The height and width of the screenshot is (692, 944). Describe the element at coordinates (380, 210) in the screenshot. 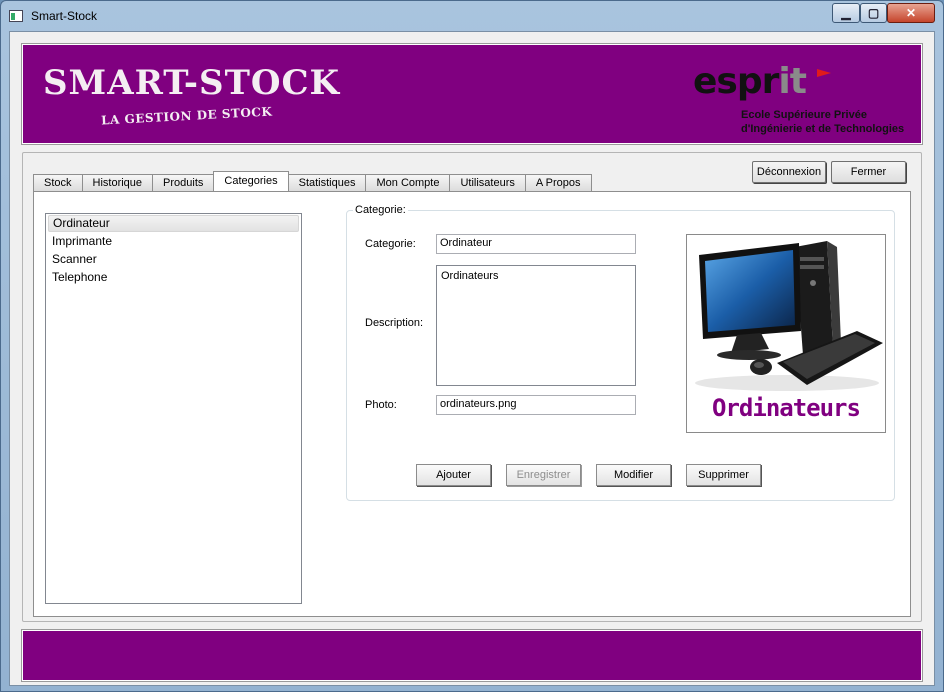

I see `group-title: Categorie:` at that location.